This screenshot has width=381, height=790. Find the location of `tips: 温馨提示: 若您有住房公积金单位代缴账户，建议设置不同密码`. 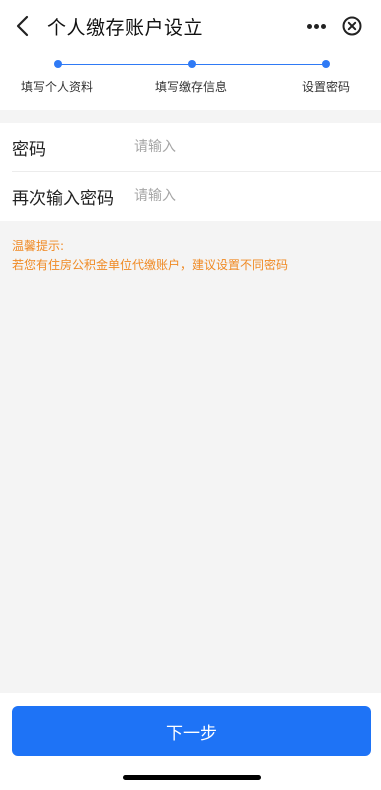

tips: 温馨提示: 若您有住房公积金单位代缴账户，建议设置不同密码 is located at coordinates (150, 256).